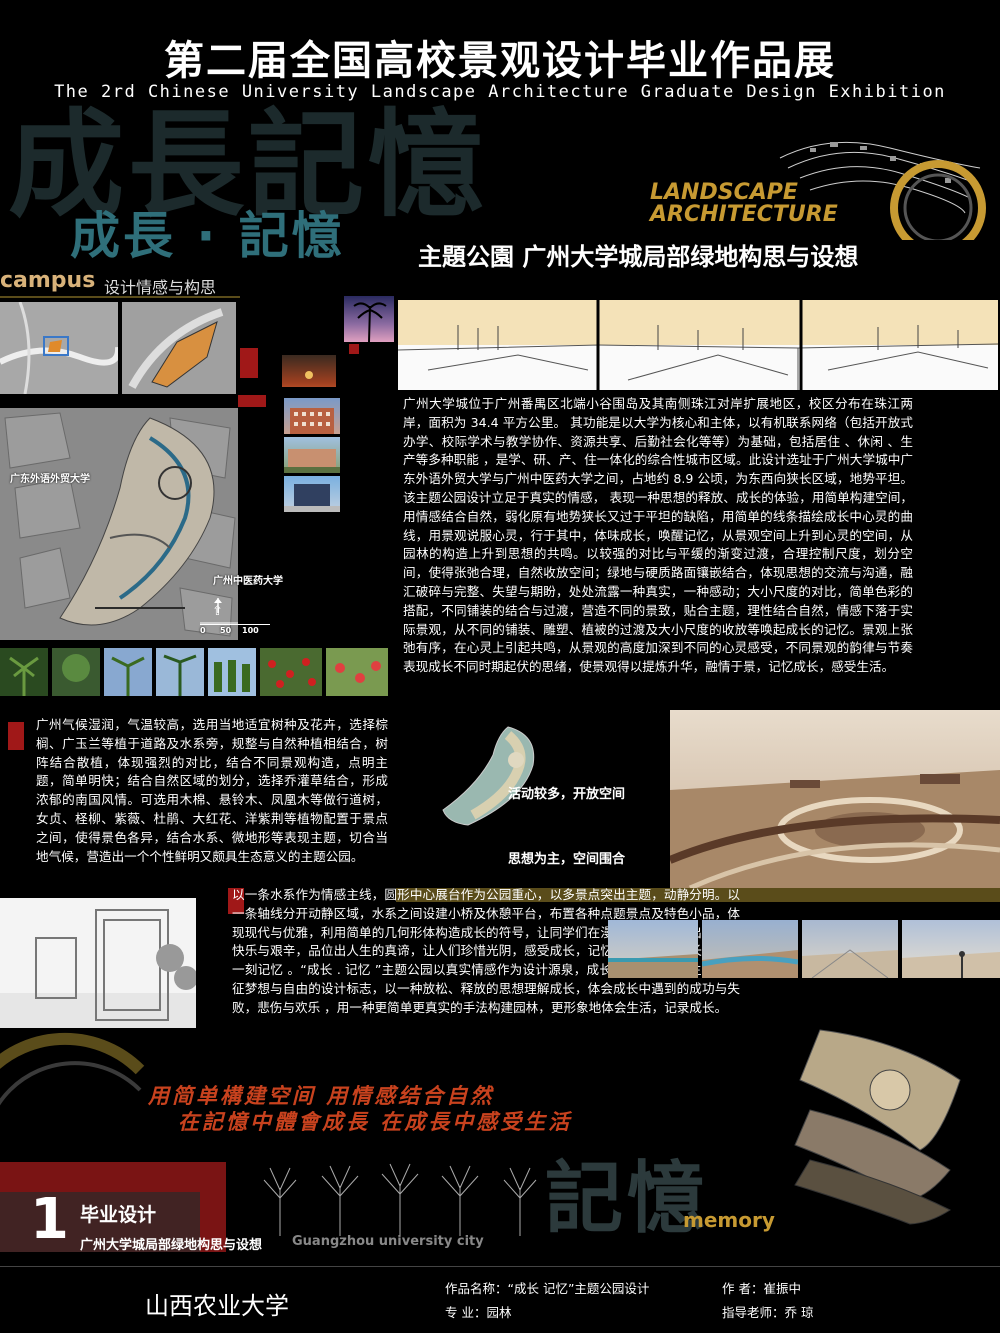 The width and height of the screenshot is (1000, 1333). I want to click on zoning-diagram, so click(493, 776).